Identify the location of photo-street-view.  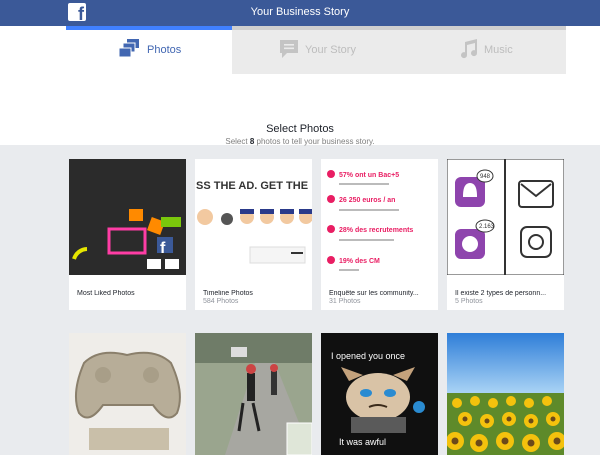
(253, 394).